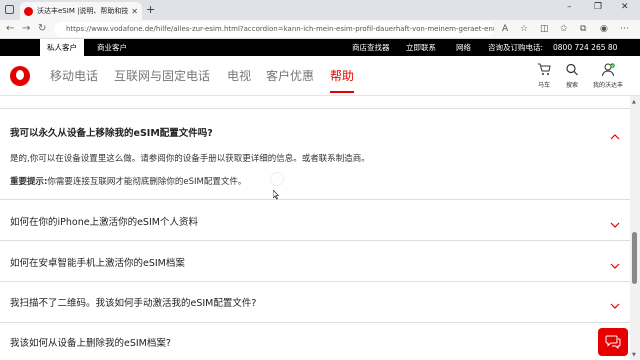 The image size is (640, 360). What do you see at coordinates (150, 9) in the screenshot?
I see `new-tab-button: +` at bounding box center [150, 9].